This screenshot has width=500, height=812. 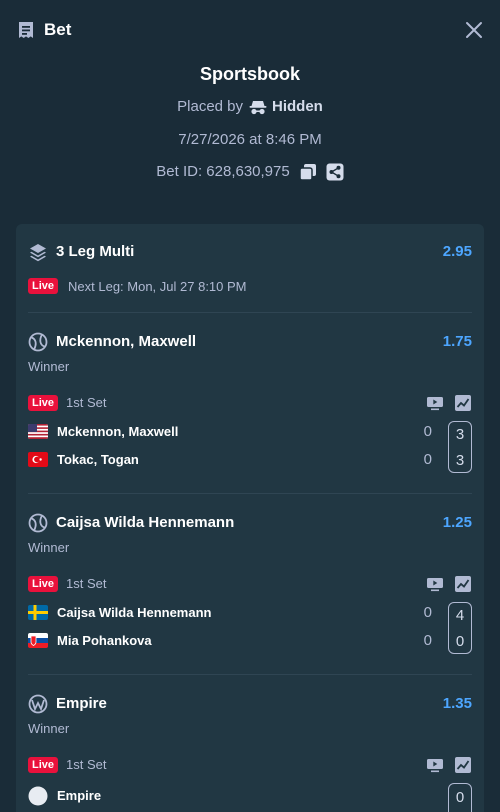 I want to click on team-name: Tokac, Togan, so click(x=98, y=459).